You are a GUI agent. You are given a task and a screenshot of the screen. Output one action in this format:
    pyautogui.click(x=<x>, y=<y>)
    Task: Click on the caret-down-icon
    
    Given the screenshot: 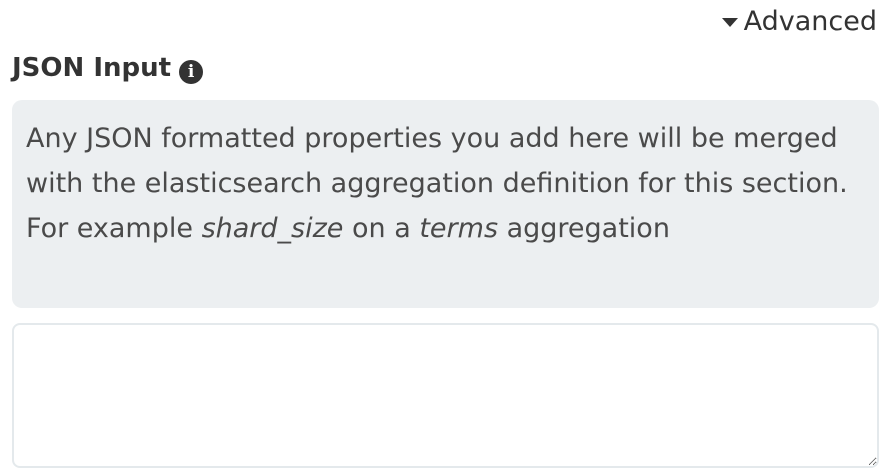 What is the action you would take?
    pyautogui.click(x=729, y=22)
    